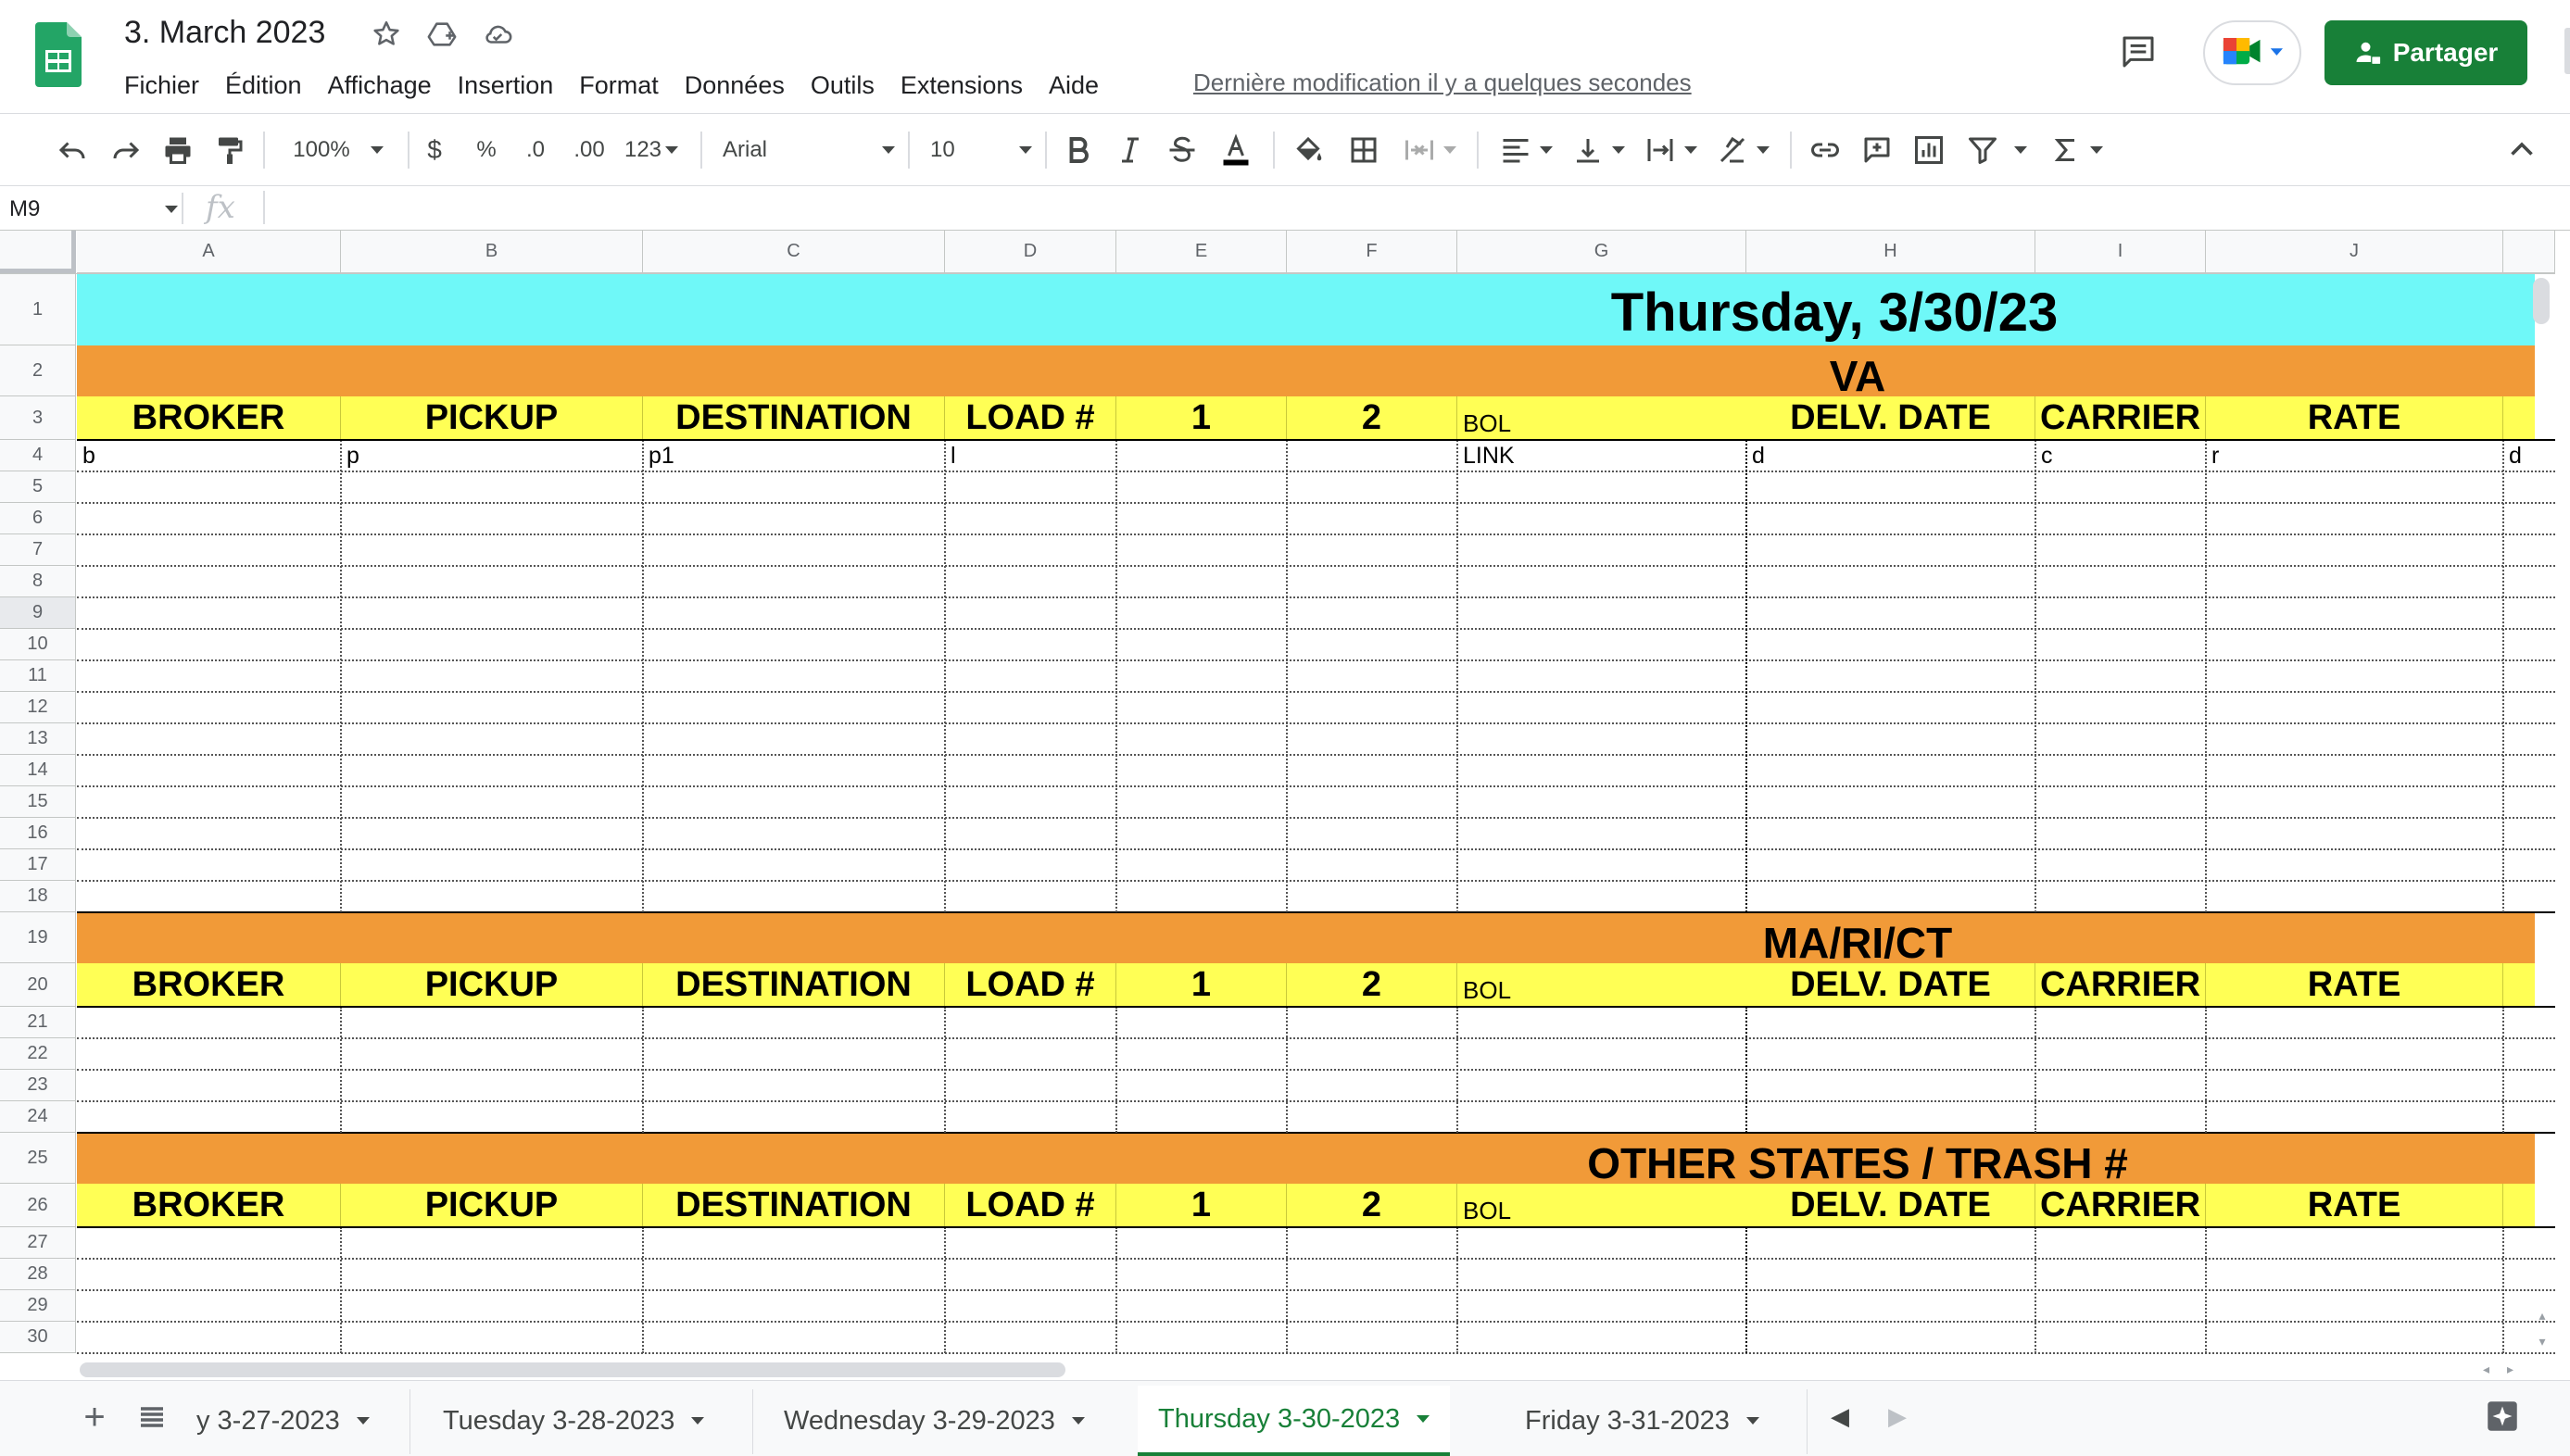  I want to click on select-all-corner, so click(38, 252).